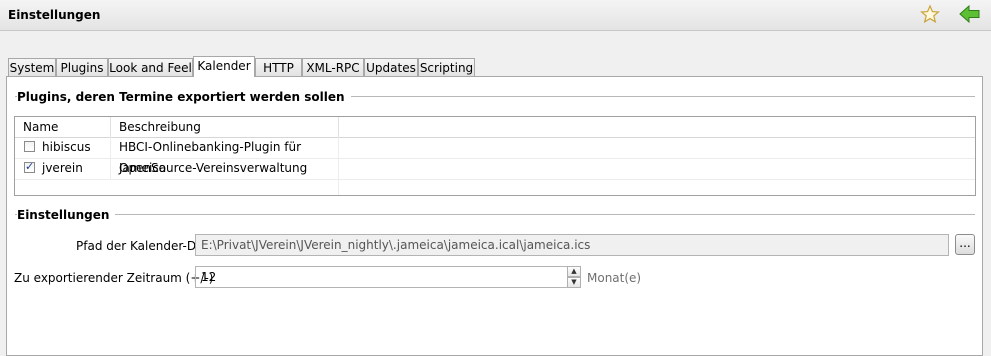  I want to click on back-arrow-icon, so click(970, 14).